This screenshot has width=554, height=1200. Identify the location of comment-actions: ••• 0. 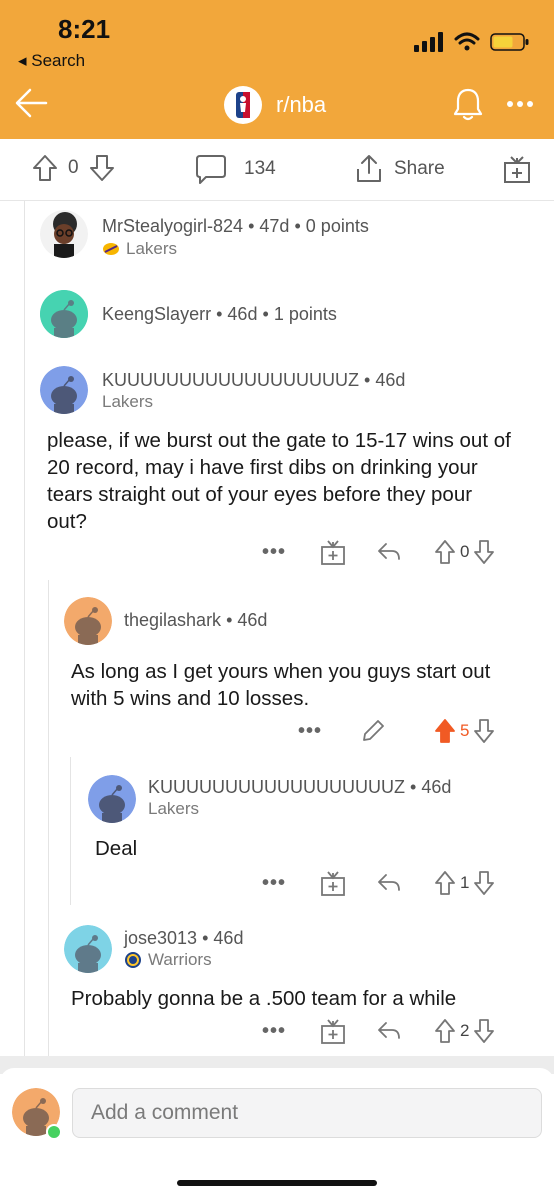
(378, 552).